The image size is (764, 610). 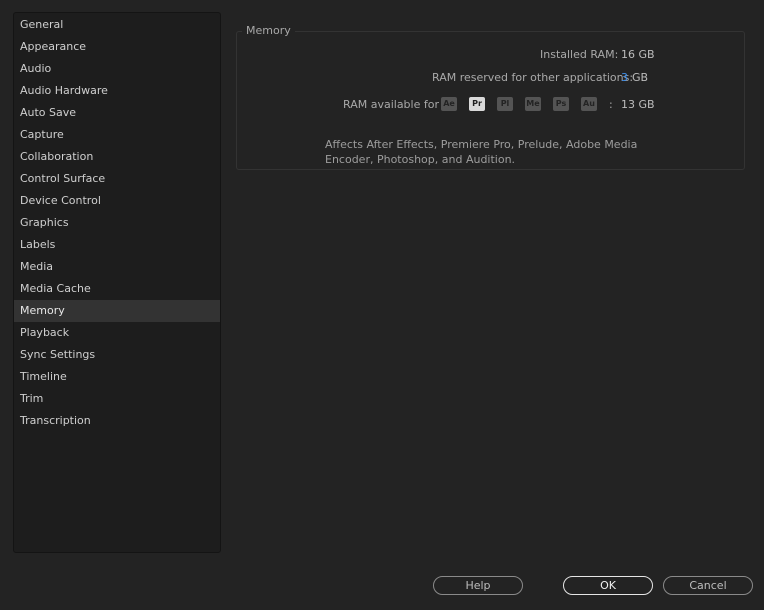 What do you see at coordinates (117, 47) in the screenshot?
I see `sidebar-item-appearance: Appearance` at bounding box center [117, 47].